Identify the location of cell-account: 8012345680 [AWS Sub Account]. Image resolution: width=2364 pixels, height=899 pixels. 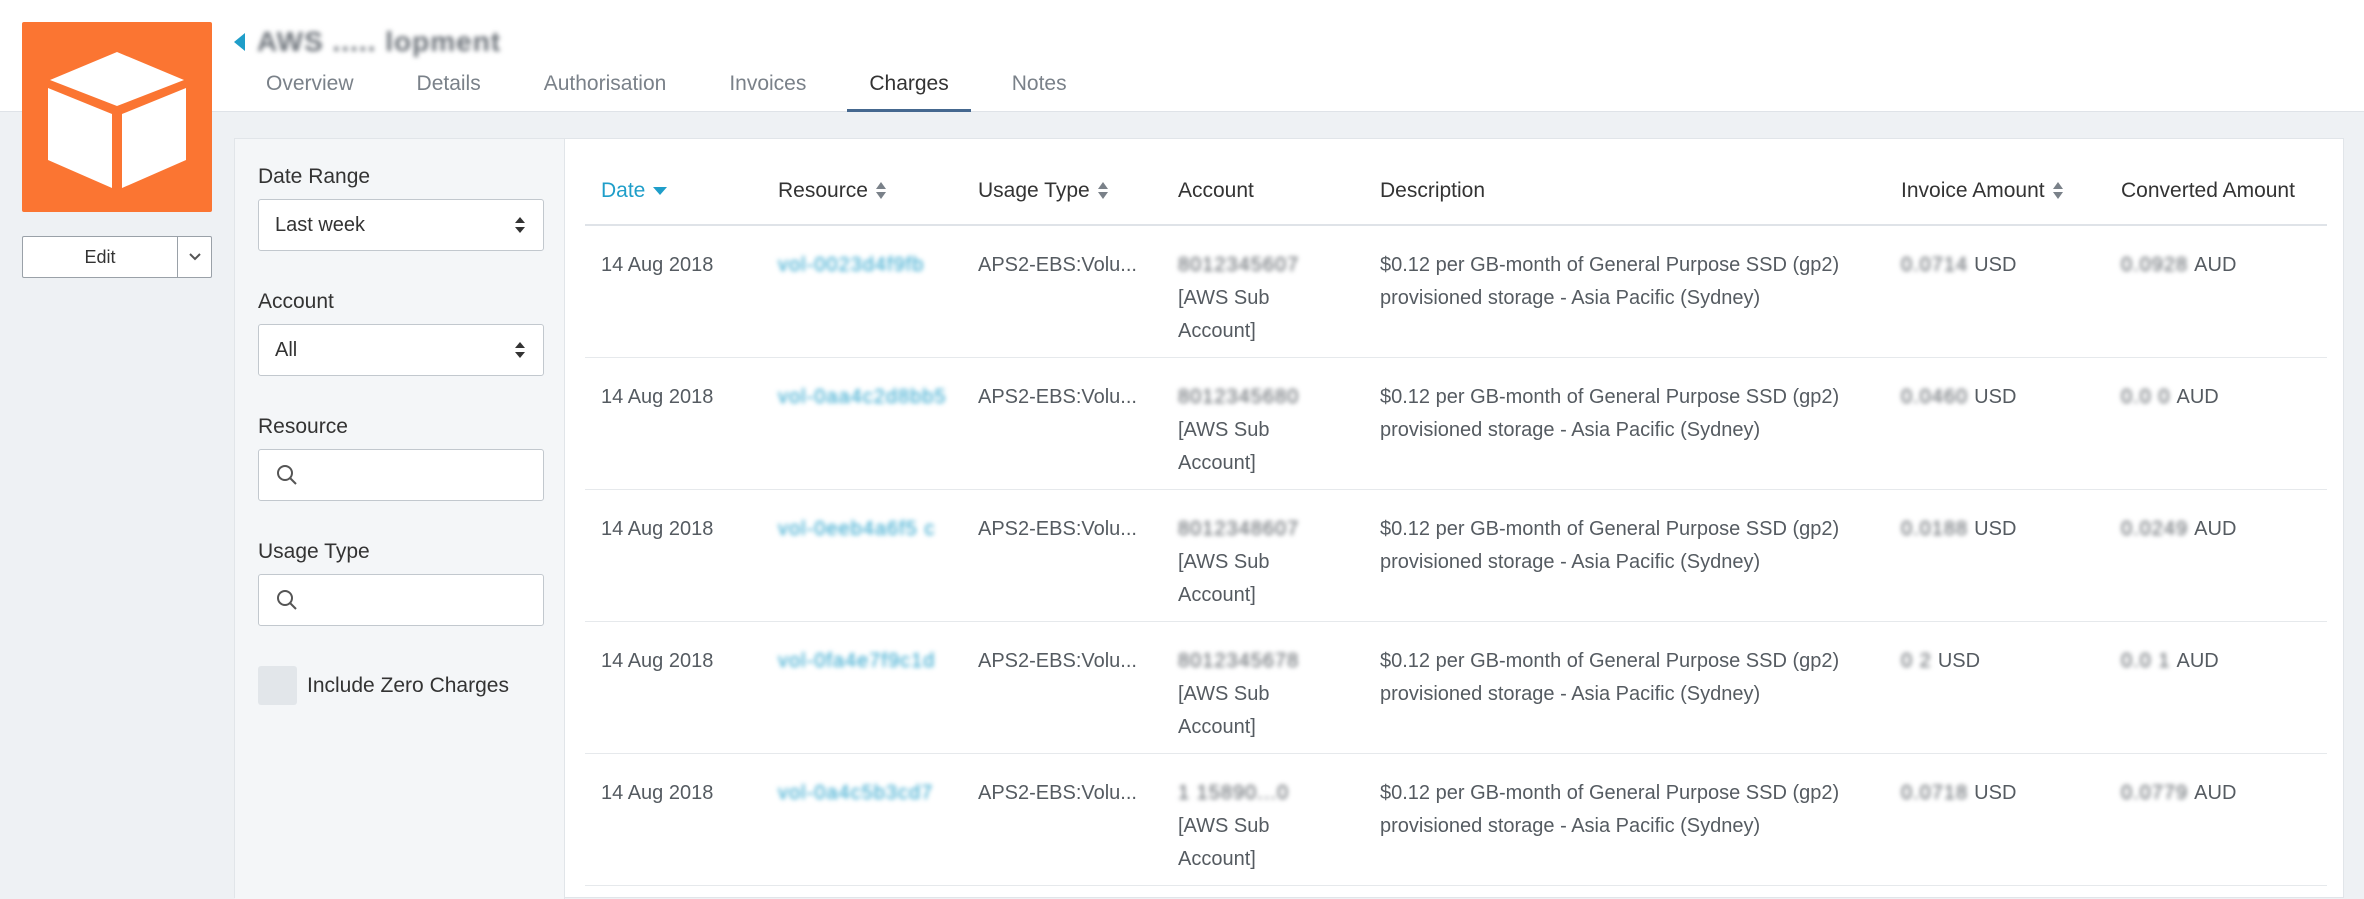
(1239, 430).